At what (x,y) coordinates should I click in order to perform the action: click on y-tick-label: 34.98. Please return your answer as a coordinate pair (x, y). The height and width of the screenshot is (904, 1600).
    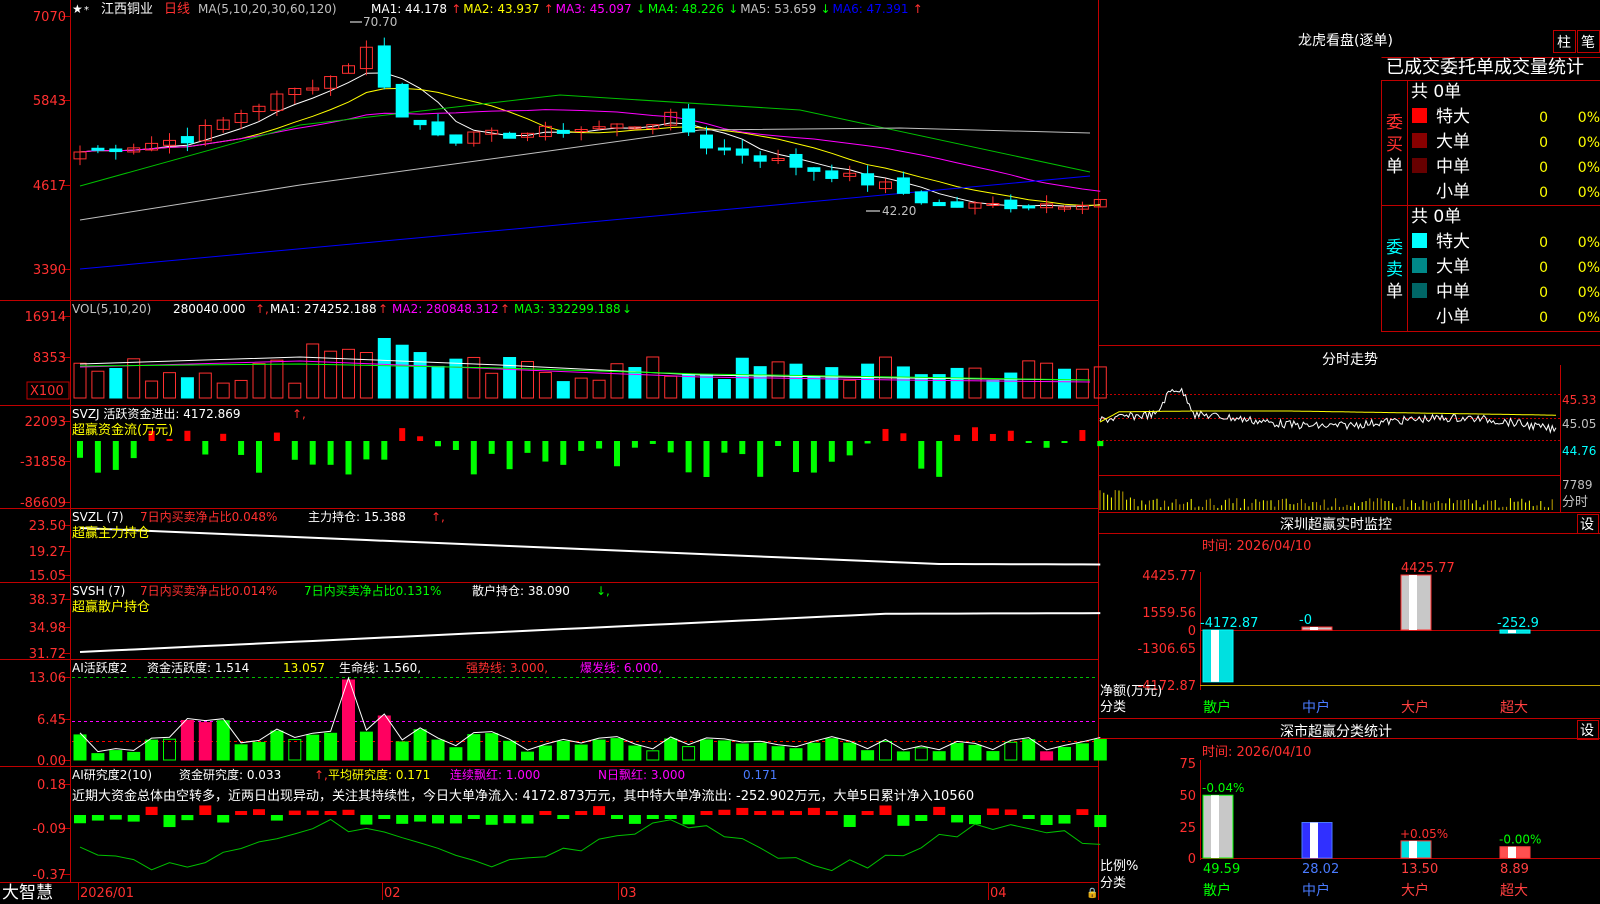
    Looking at the image, I should click on (47, 628).